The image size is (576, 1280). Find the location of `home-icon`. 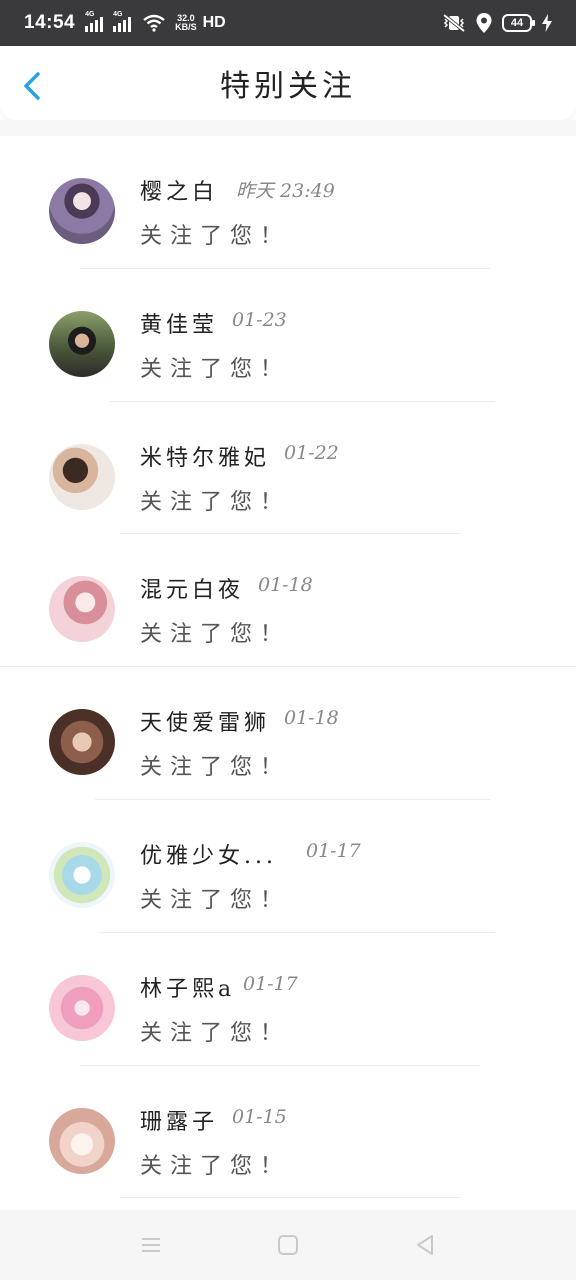

home-icon is located at coordinates (288, 1245).